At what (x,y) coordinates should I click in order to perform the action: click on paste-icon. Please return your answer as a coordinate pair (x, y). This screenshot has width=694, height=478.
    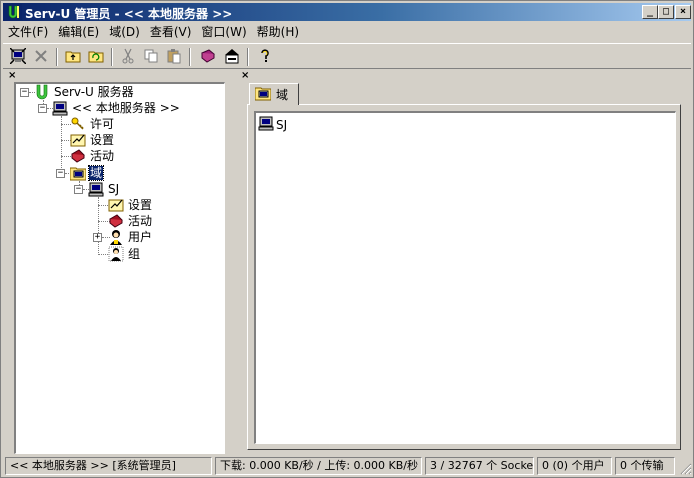
    Looking at the image, I should click on (174, 57).